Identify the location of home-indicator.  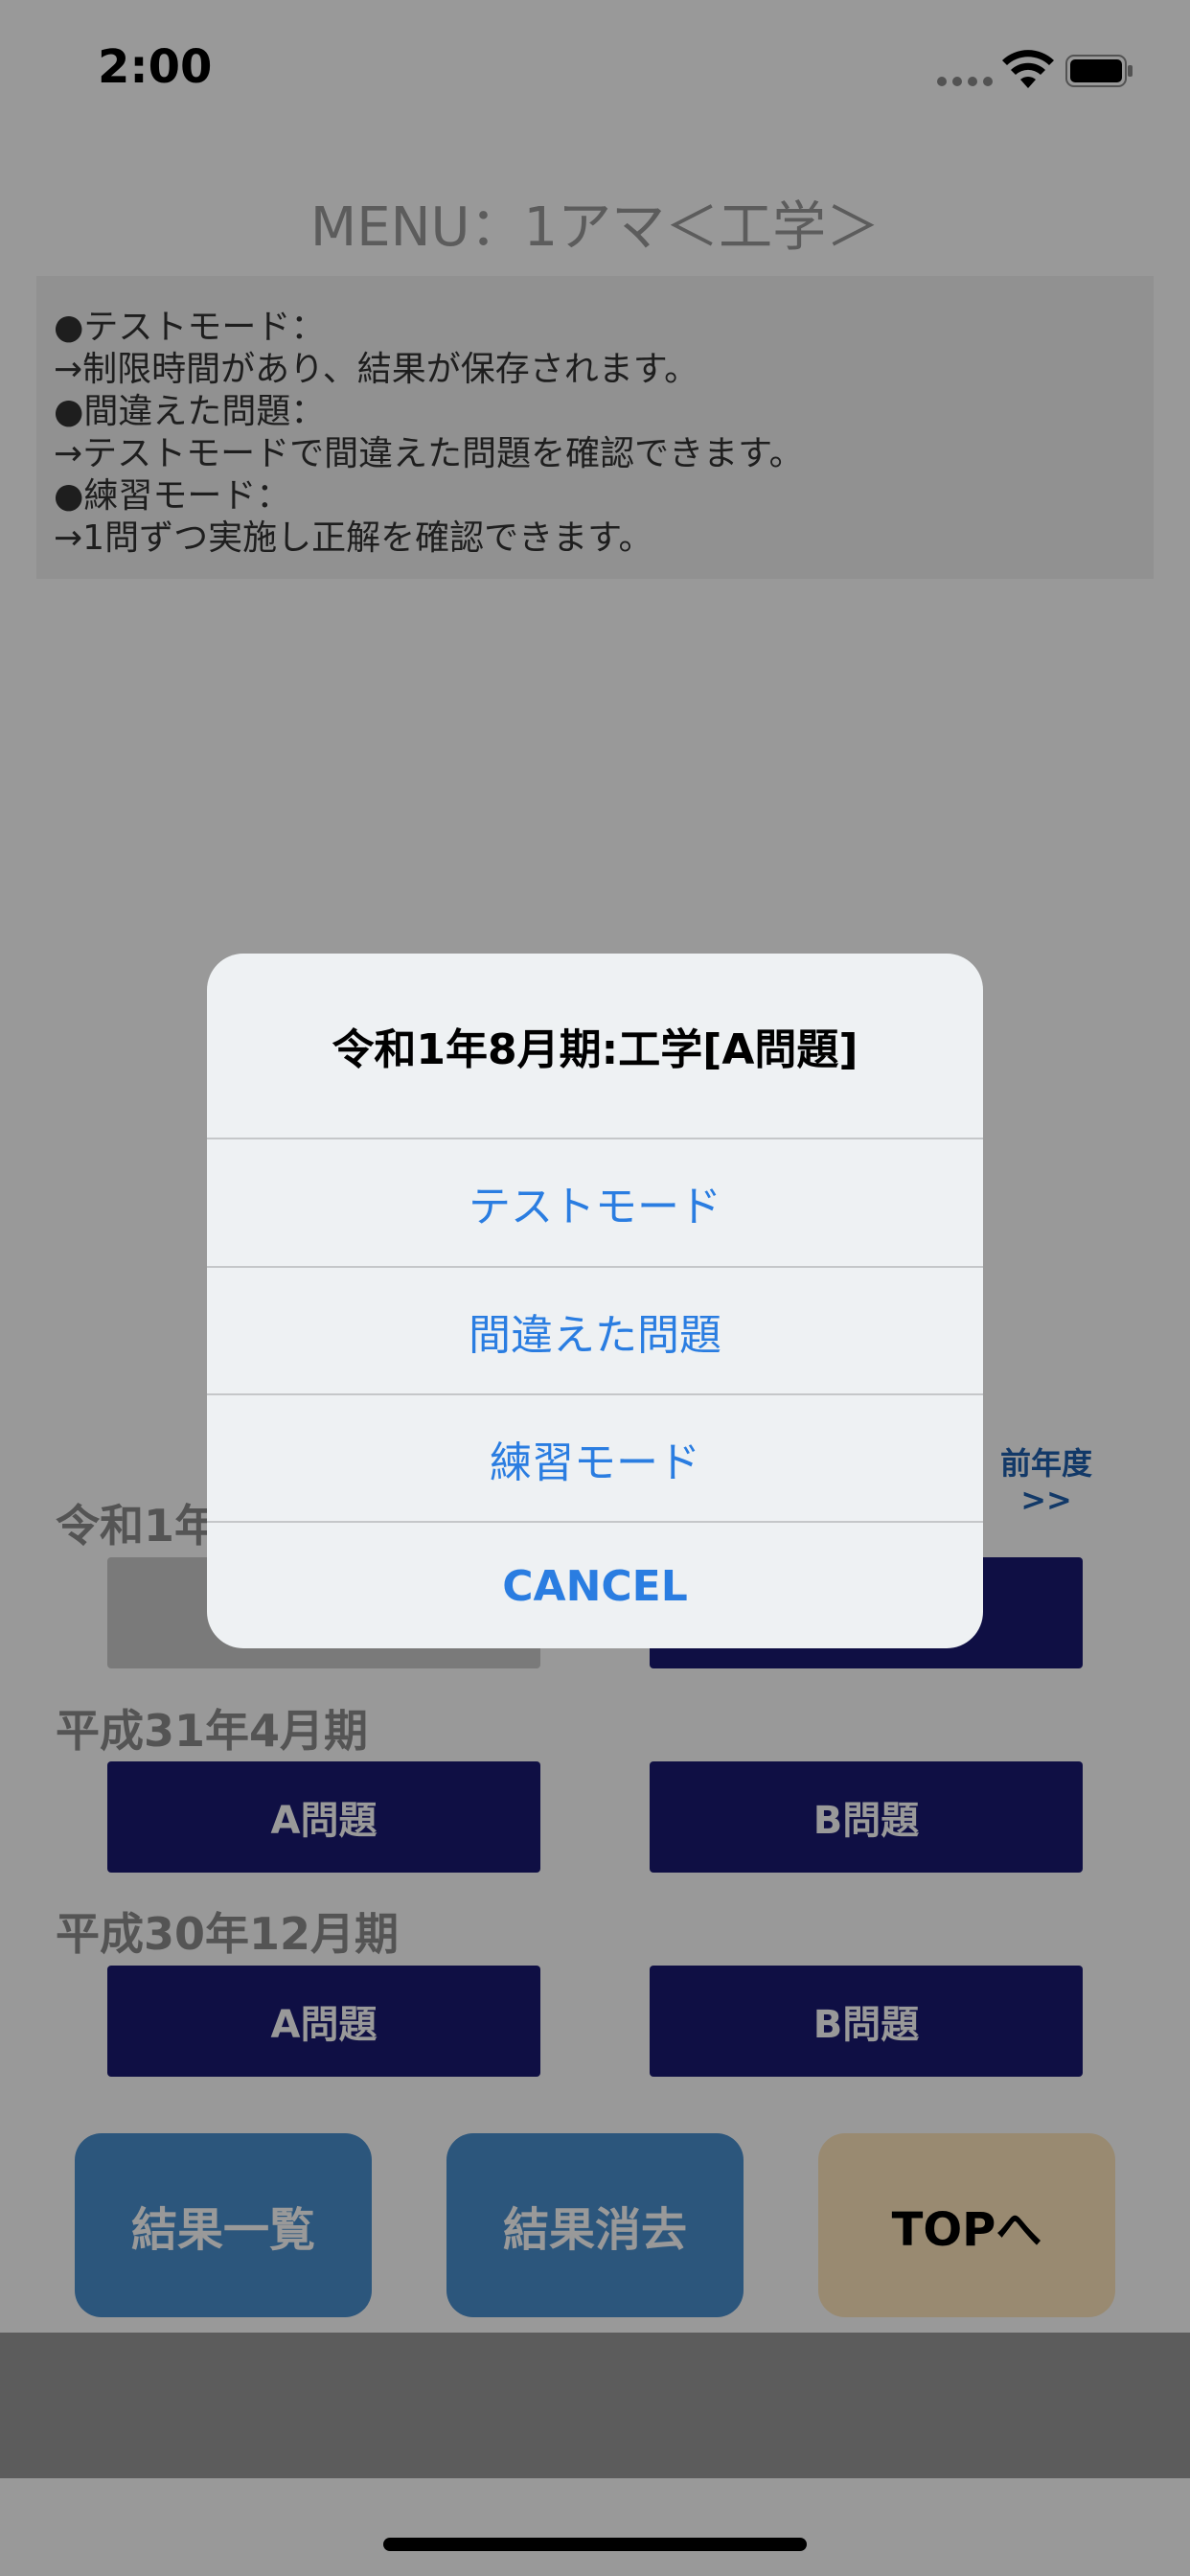
(595, 2544).